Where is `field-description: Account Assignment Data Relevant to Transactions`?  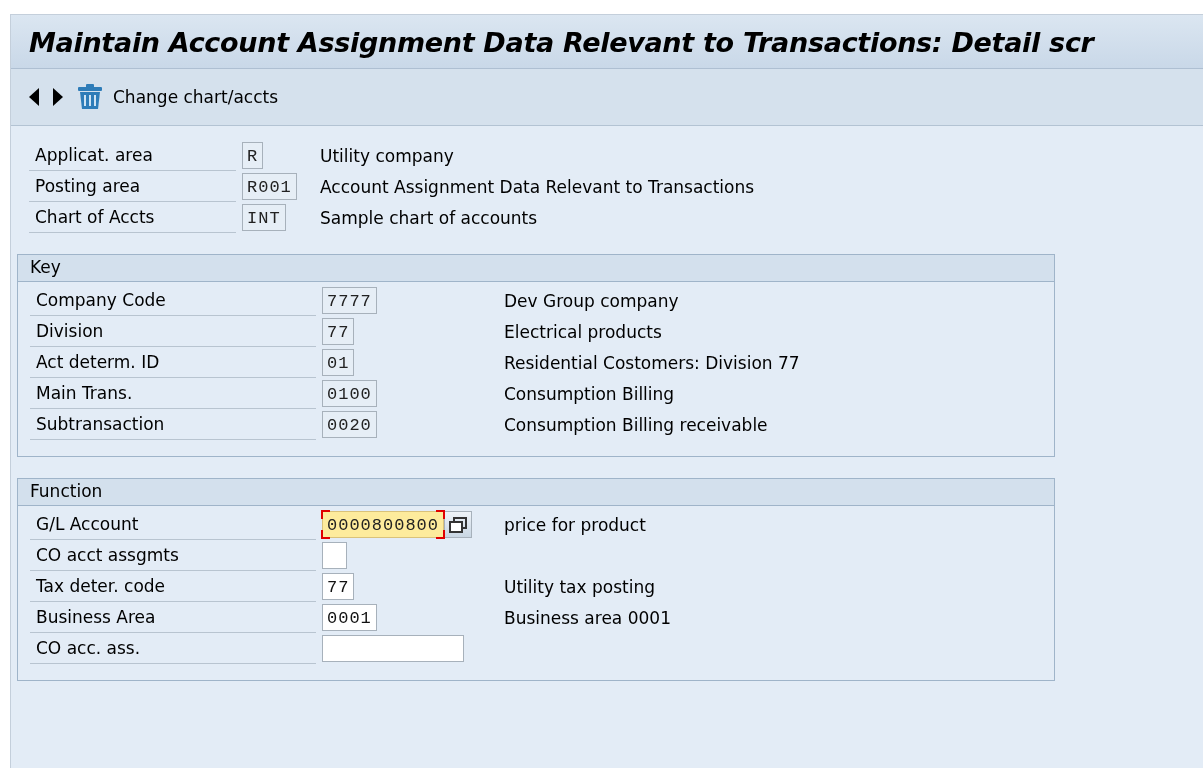
field-description: Account Assignment Data Relevant to Transactions is located at coordinates (537, 186).